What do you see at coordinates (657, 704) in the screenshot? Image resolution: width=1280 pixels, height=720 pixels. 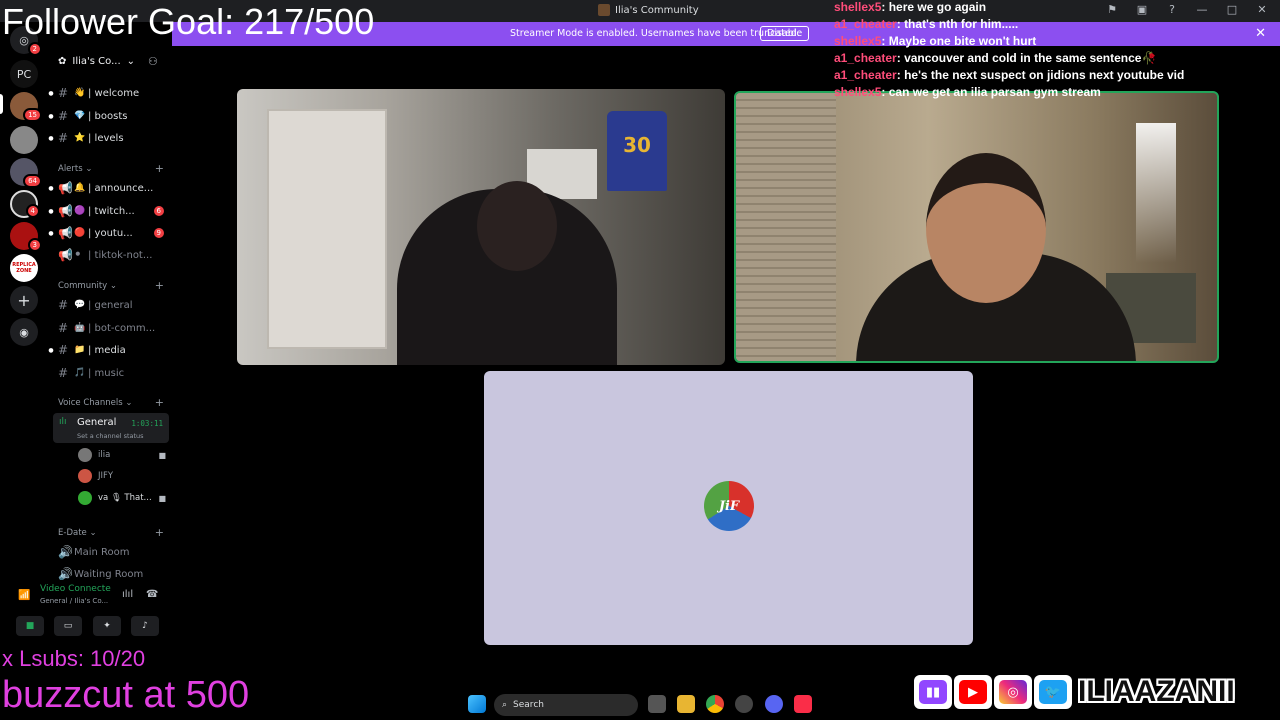 I see `task-view-icon` at bounding box center [657, 704].